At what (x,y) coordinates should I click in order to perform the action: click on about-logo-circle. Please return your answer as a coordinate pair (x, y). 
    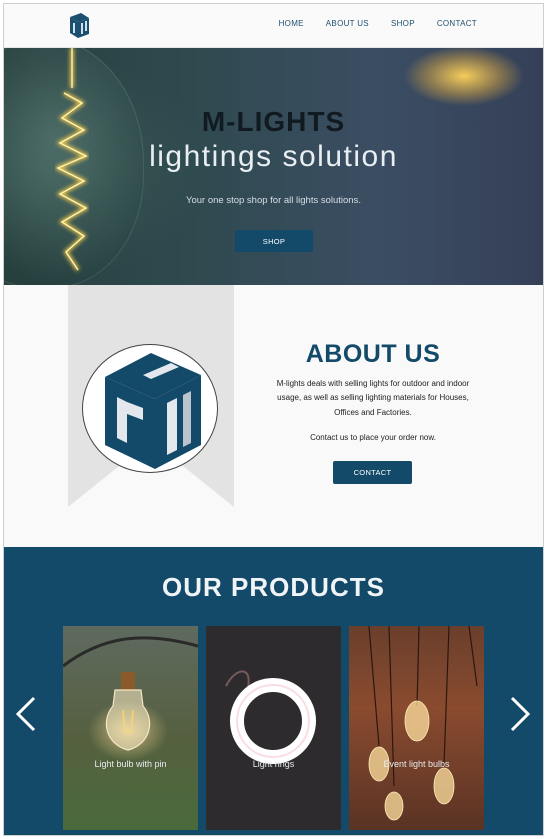
    Looking at the image, I should click on (150, 408).